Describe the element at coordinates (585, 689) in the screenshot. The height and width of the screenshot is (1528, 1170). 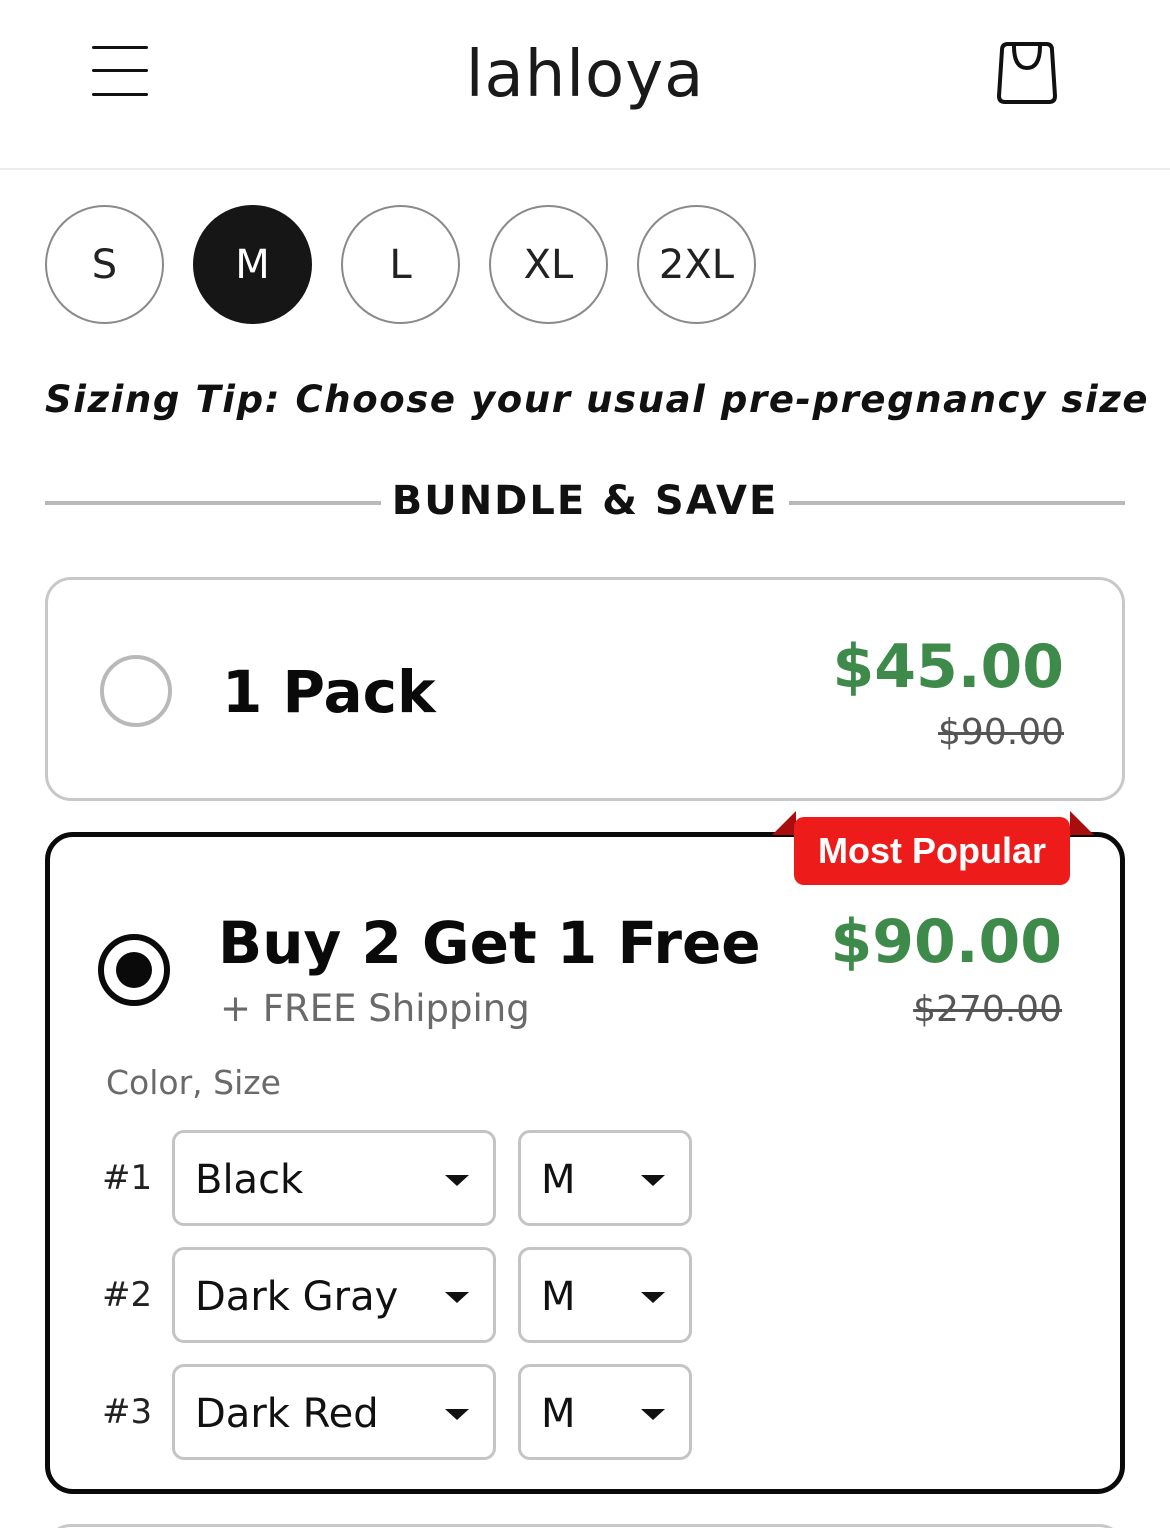
I see `offer-card-1-pack: 1 Pack $45.00 $90.00` at that location.